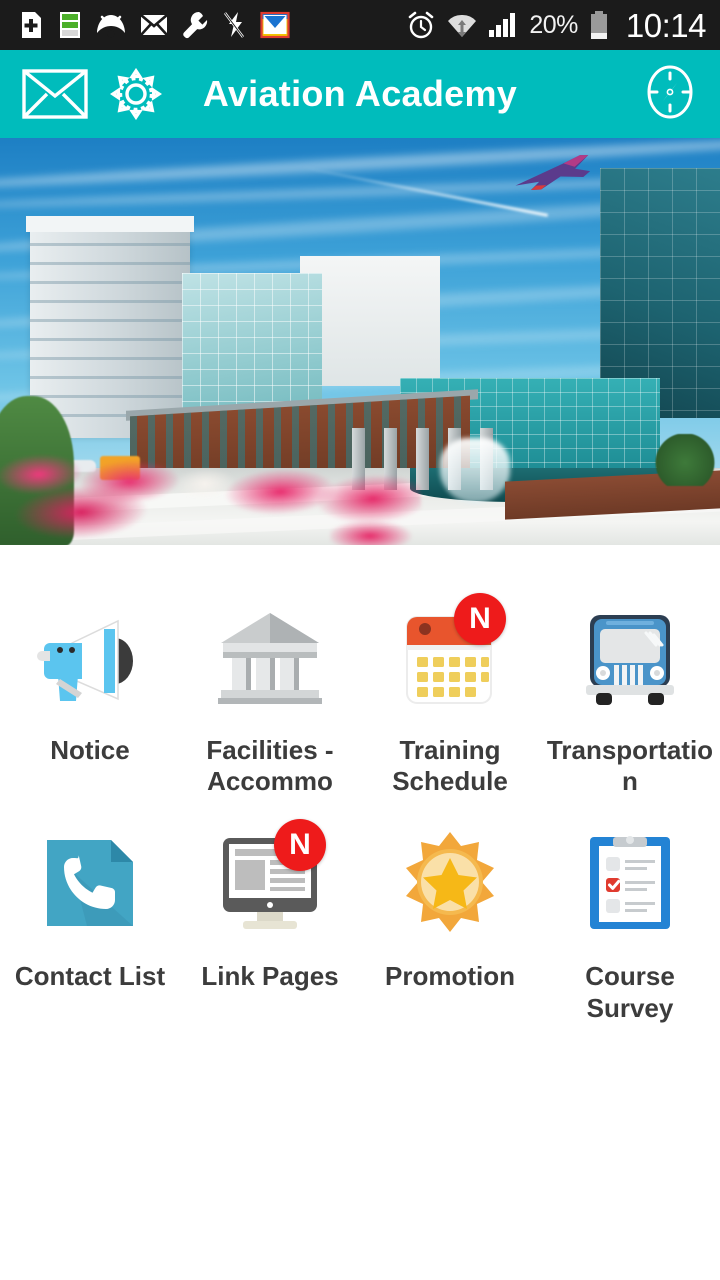 The width and height of the screenshot is (720, 1280). I want to click on battery-icon, so click(598, 25).